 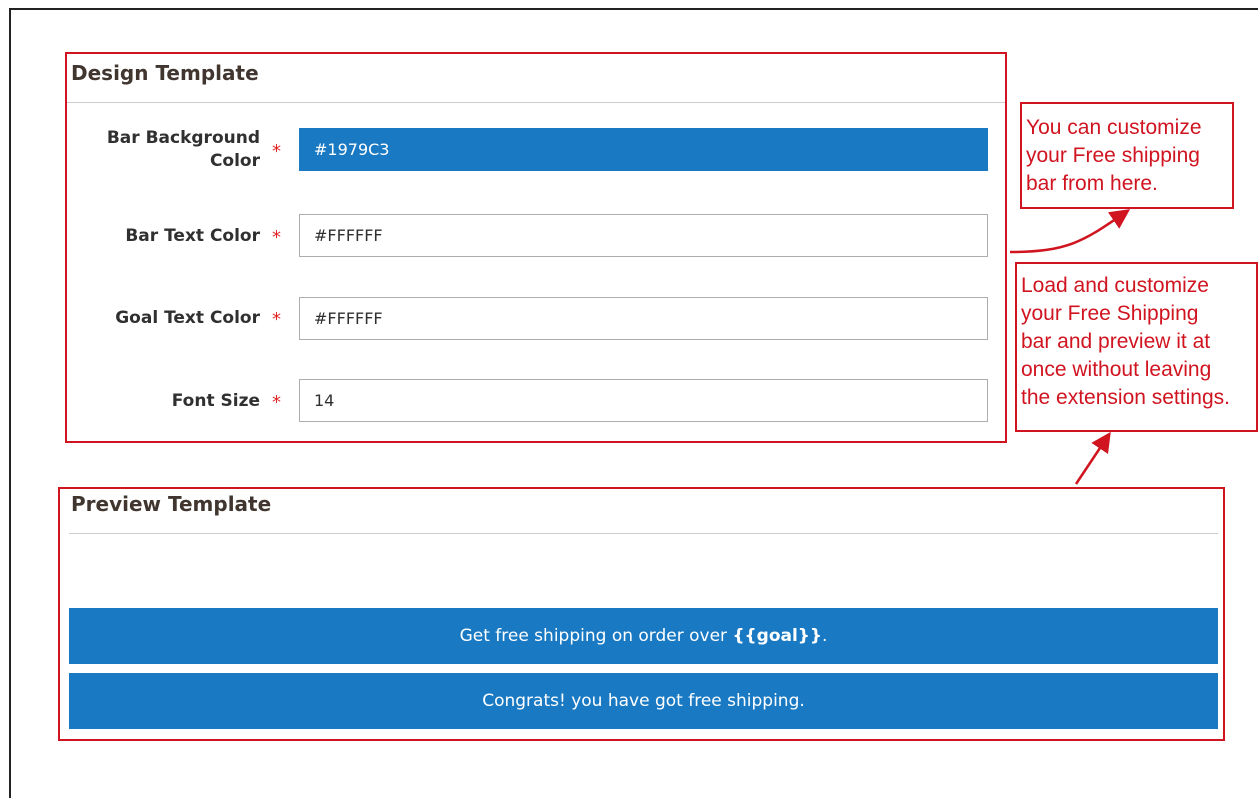 I want to click on annotation-arrows, so click(x=1070, y=347).